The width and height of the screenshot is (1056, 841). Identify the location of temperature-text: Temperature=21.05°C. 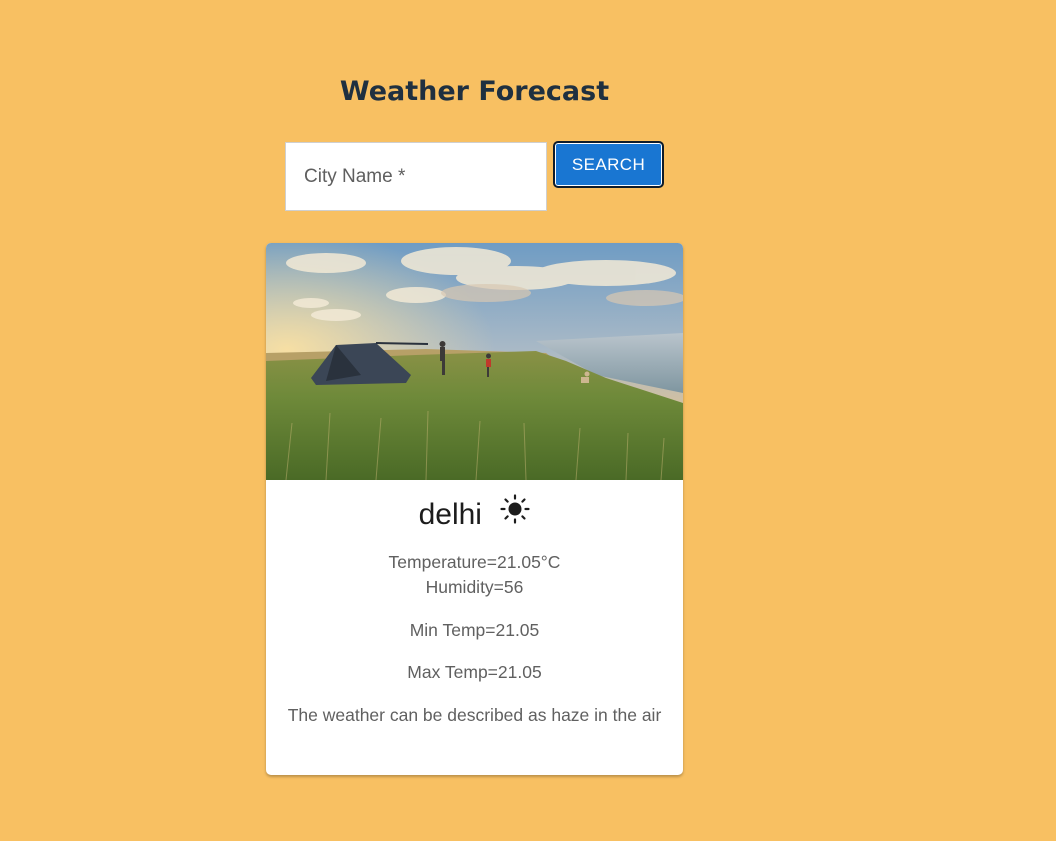
(474, 562).